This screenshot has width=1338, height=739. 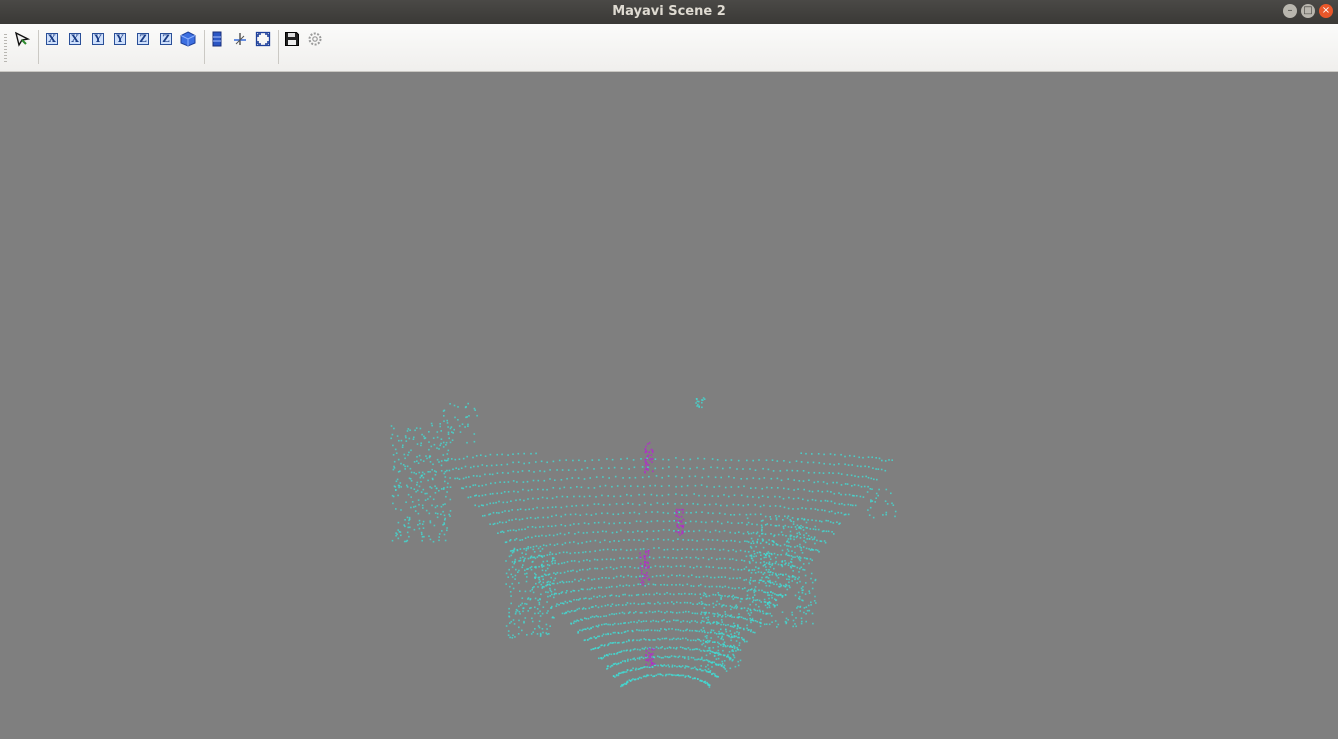 I want to click on view-y-negative-button: Y, so click(x=120, y=39).